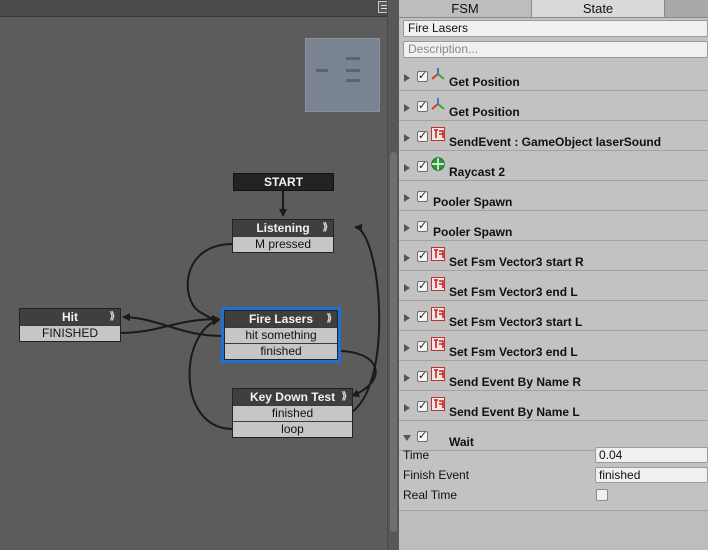 The height and width of the screenshot is (550, 708). What do you see at coordinates (70, 317) in the screenshot?
I see `state-title: Hit` at bounding box center [70, 317].